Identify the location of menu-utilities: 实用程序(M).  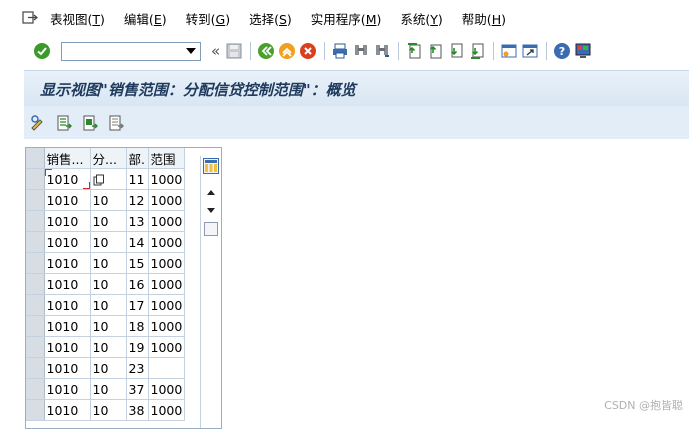
(346, 18).